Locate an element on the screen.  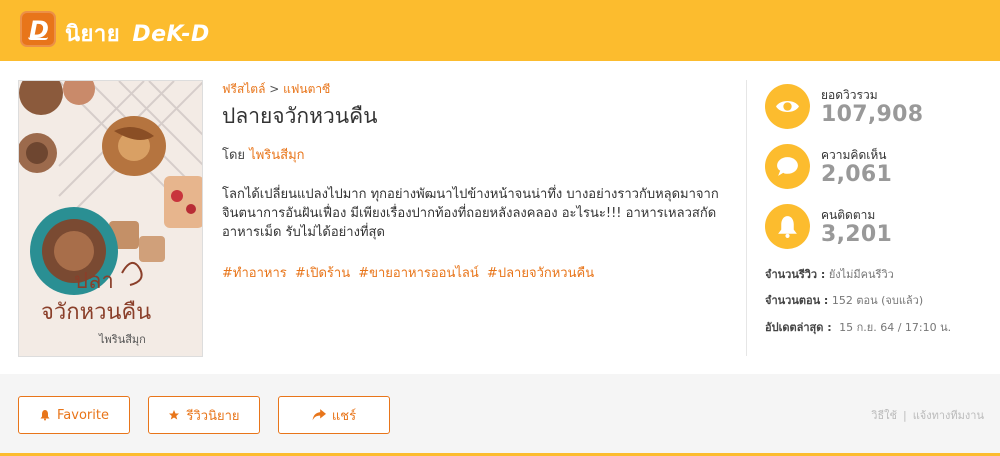
reviews-value: ยังไม่มีคนรีวิว is located at coordinates (861, 274).